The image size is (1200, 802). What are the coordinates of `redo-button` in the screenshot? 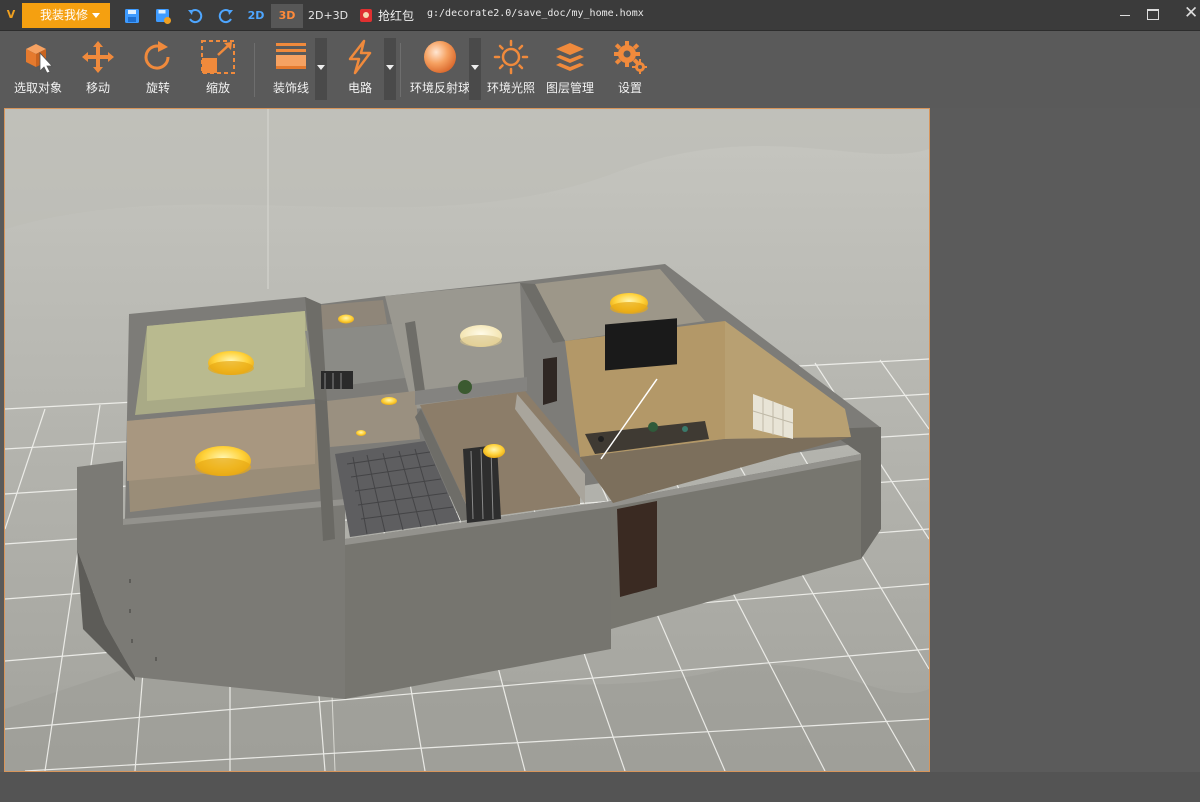 It's located at (226, 16).